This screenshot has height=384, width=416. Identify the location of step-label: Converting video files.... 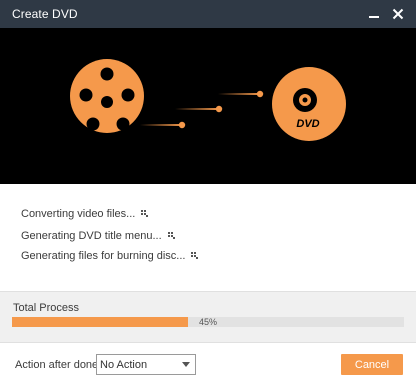
(78, 214).